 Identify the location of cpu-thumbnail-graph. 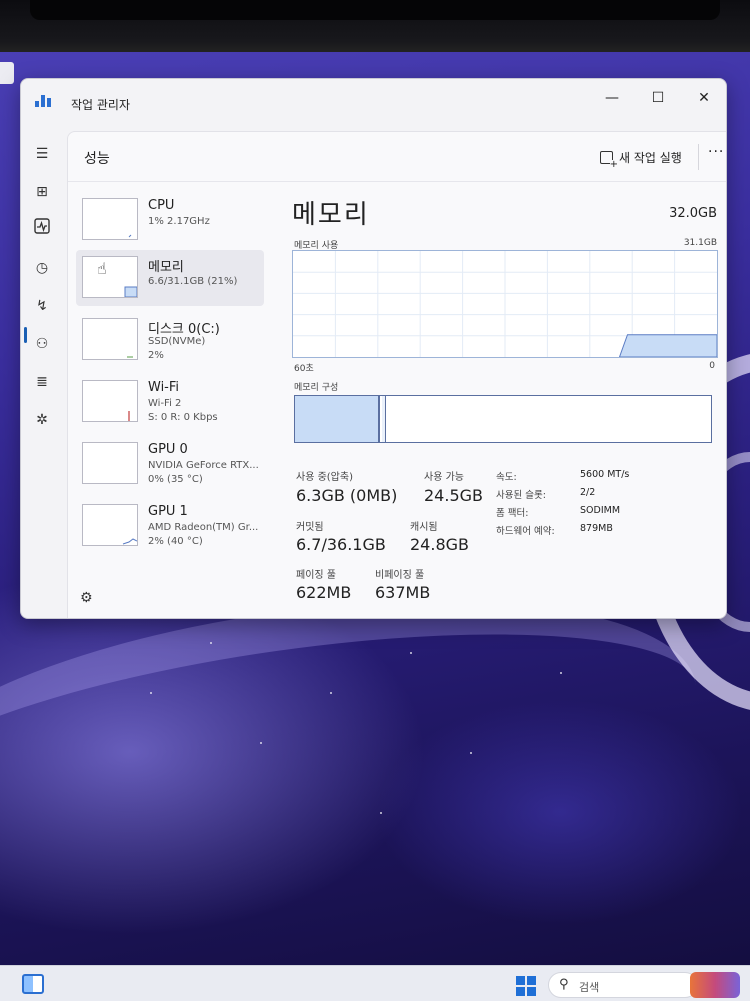
(110, 219).